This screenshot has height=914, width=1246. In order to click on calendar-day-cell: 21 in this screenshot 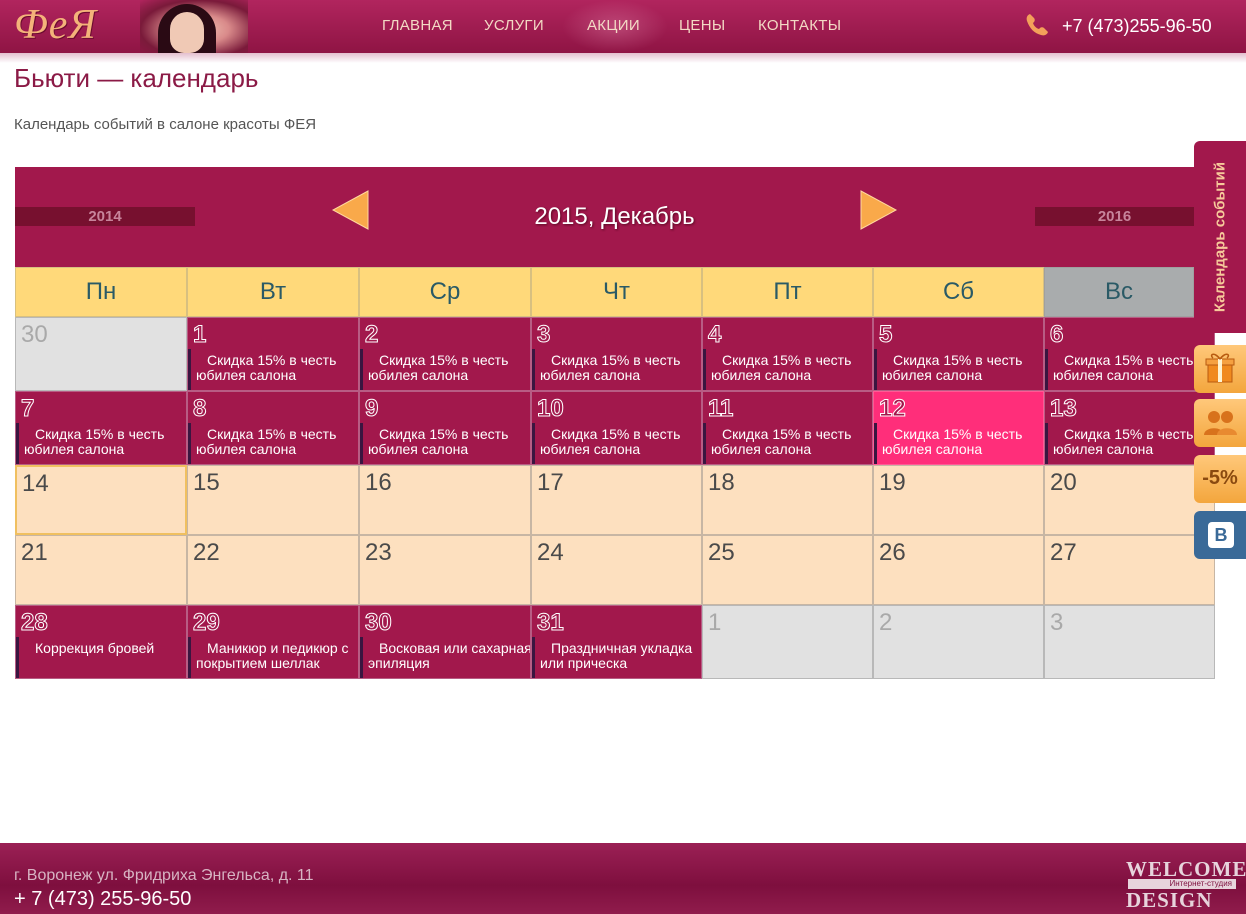, I will do `click(101, 570)`.